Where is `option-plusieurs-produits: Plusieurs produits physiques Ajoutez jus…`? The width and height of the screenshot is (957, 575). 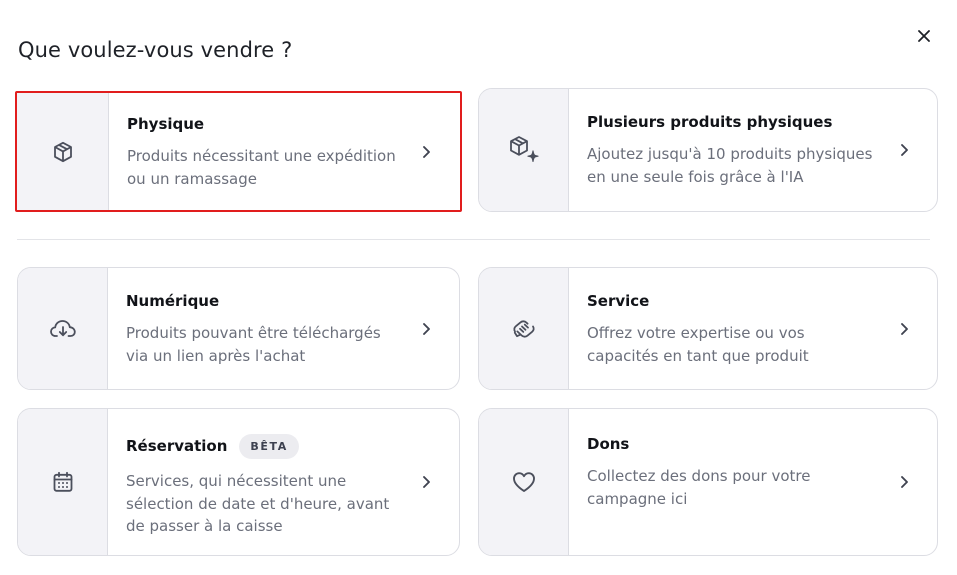
option-plusieurs-produits: Plusieurs produits physiques Ajoutez jus… is located at coordinates (708, 150).